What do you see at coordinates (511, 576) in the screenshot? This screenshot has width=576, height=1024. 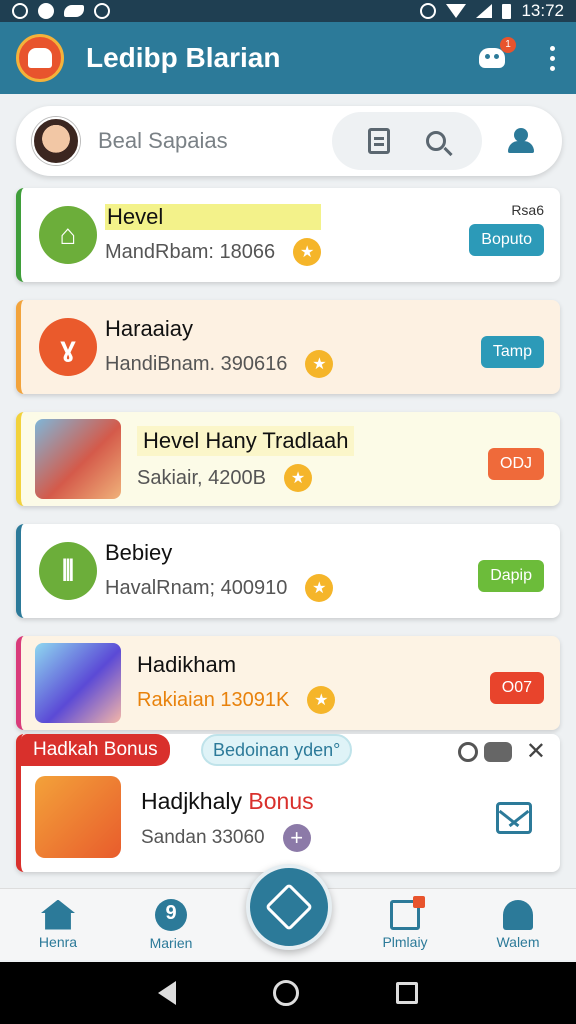 I see `item-action-button: Dapip` at bounding box center [511, 576].